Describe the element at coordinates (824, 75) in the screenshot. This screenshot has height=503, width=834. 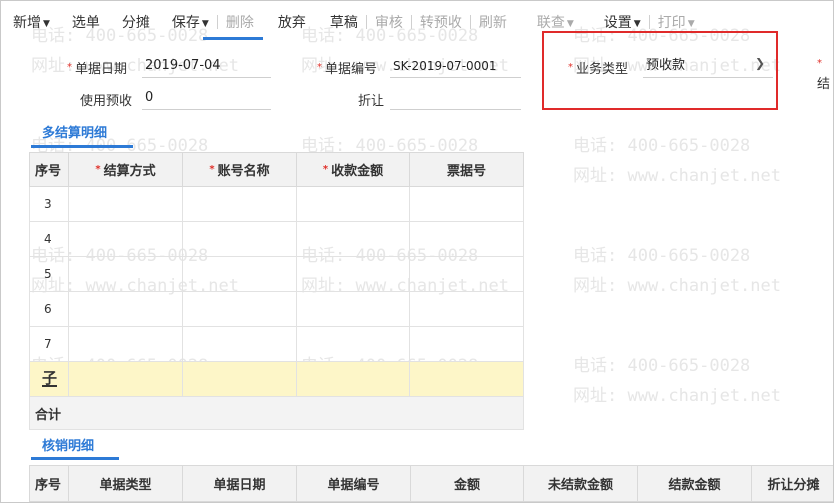
I see `cut-label: *结` at that location.